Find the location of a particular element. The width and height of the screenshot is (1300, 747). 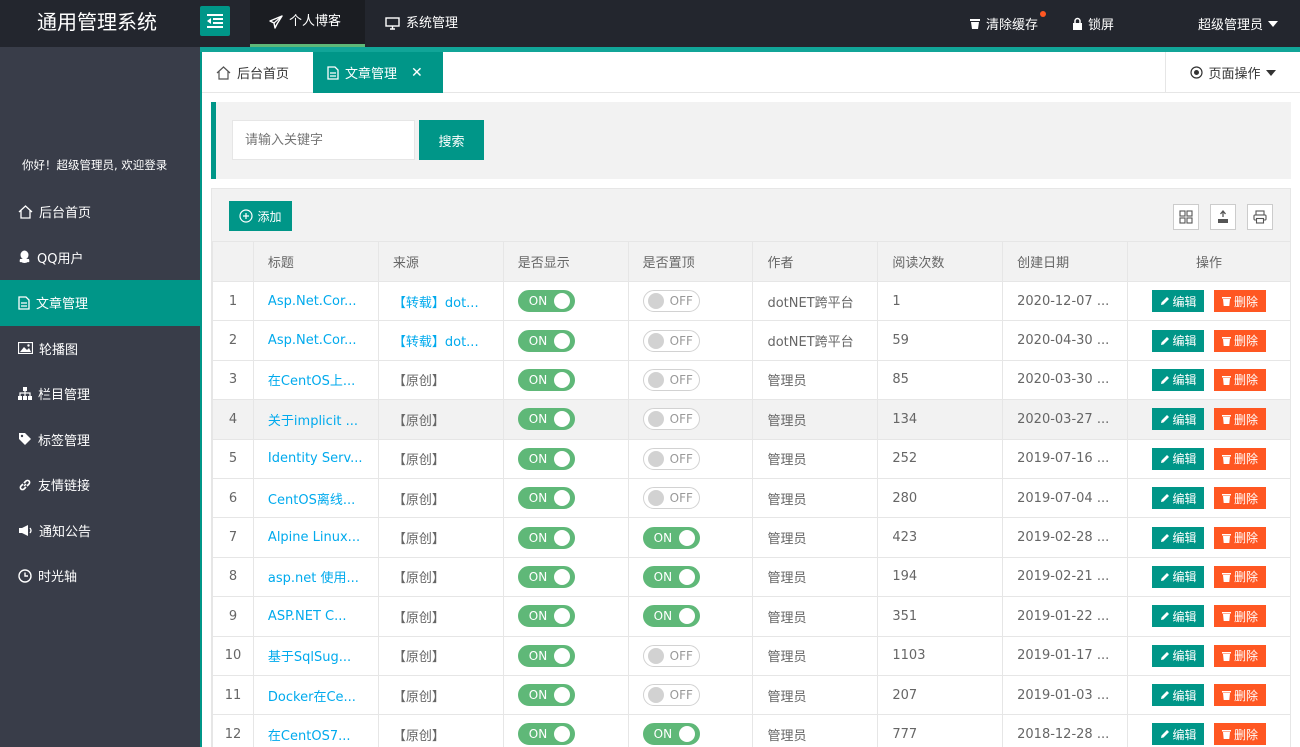

page-operations-menu: 页面操作 is located at coordinates (1232, 72).